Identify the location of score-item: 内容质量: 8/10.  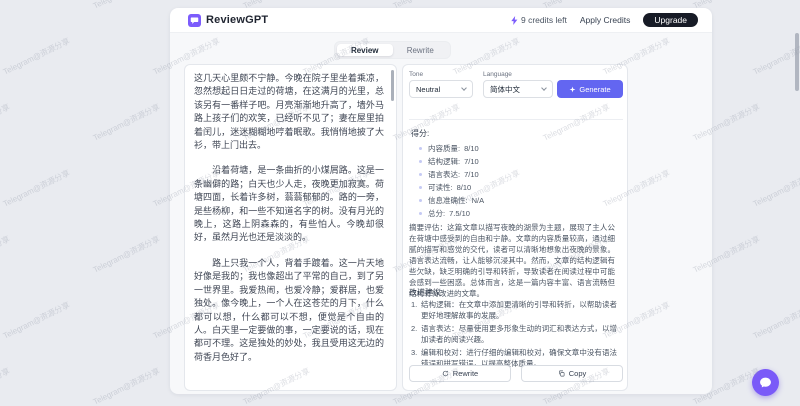
(451, 148).